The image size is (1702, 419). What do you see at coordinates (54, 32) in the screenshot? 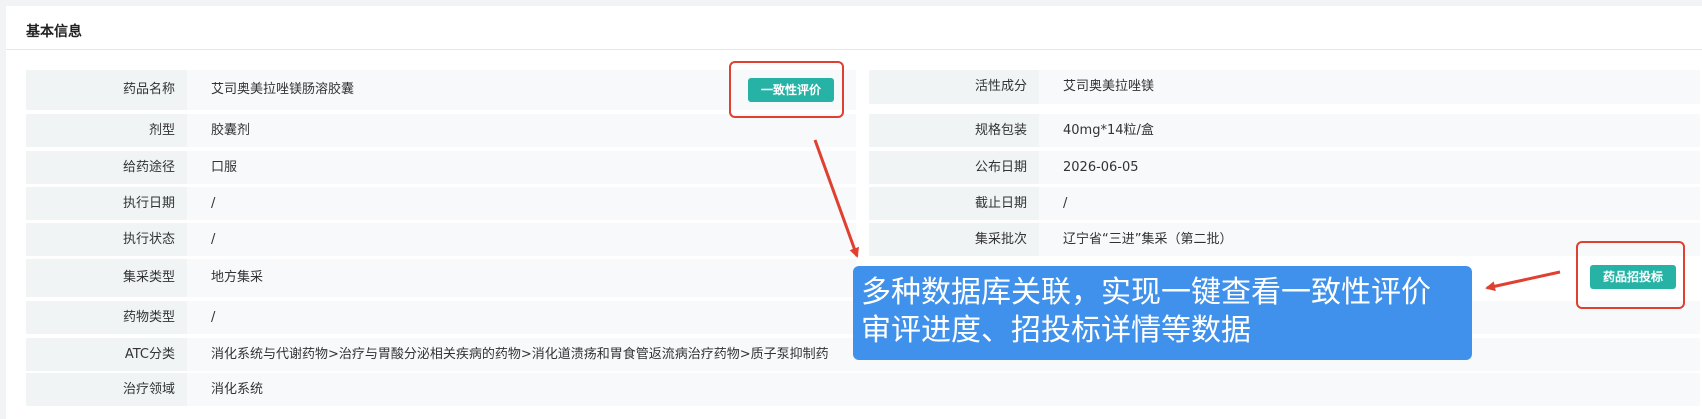
I see `section-title: 基本信息` at bounding box center [54, 32].